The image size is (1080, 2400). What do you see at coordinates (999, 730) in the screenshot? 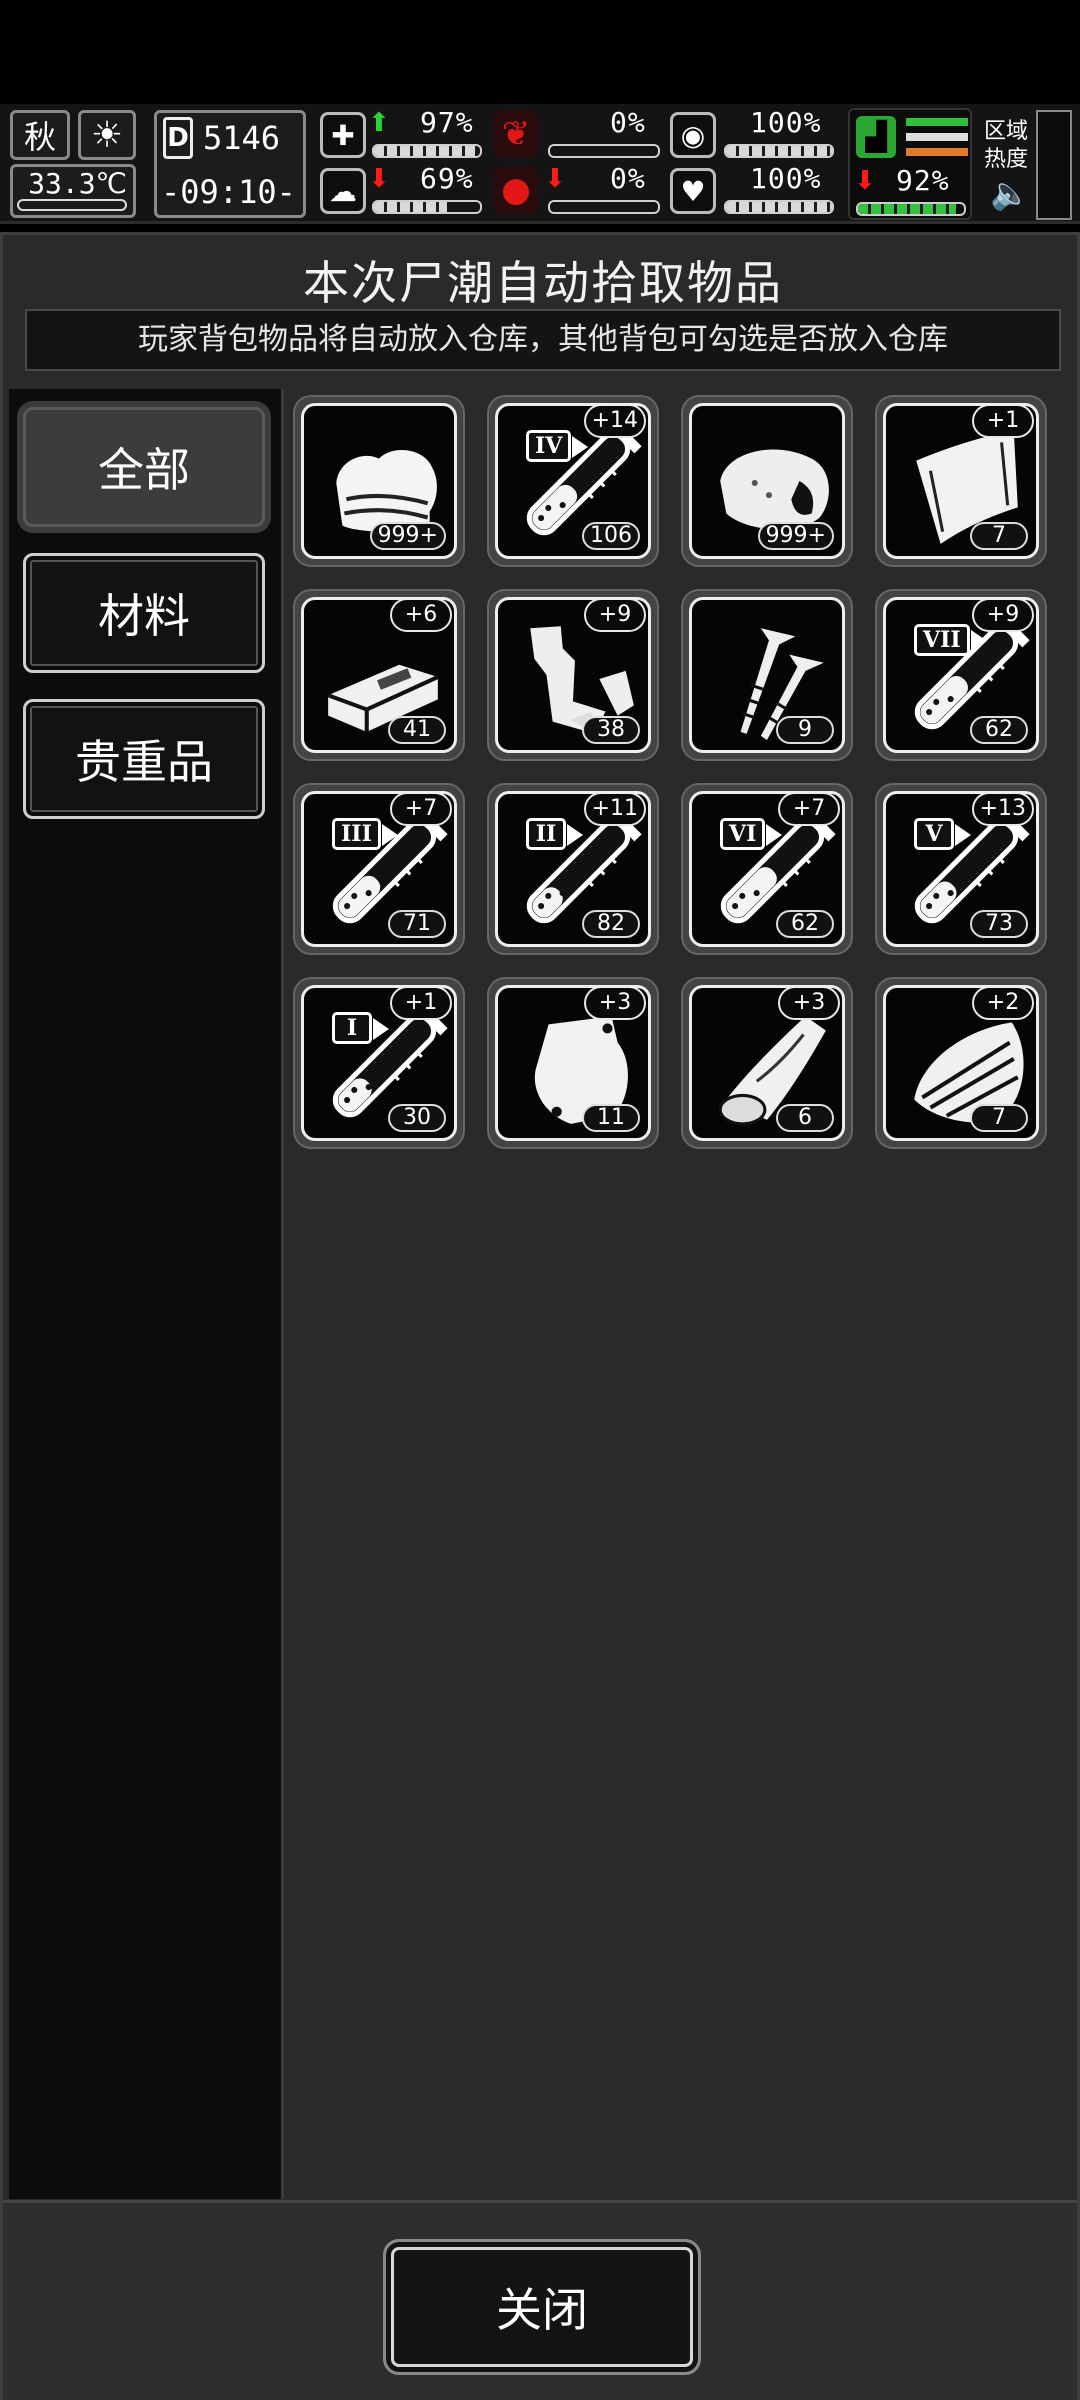
I see `item-count: 62` at bounding box center [999, 730].